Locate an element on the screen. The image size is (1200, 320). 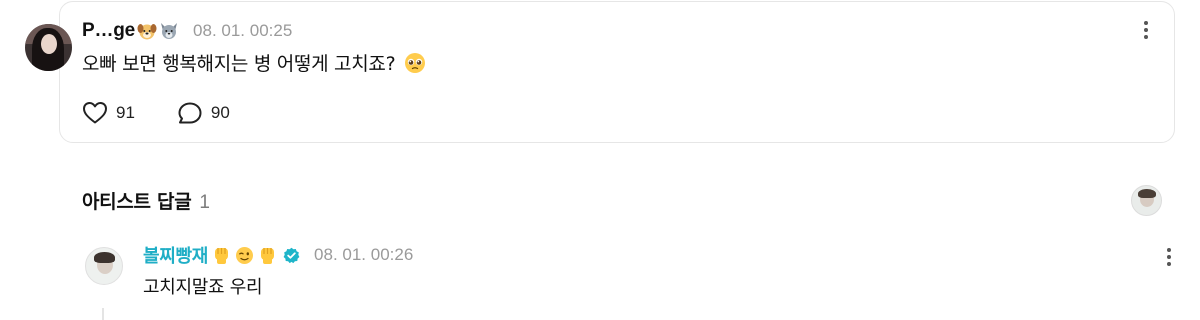
winking-face-emoji is located at coordinates (245, 255).